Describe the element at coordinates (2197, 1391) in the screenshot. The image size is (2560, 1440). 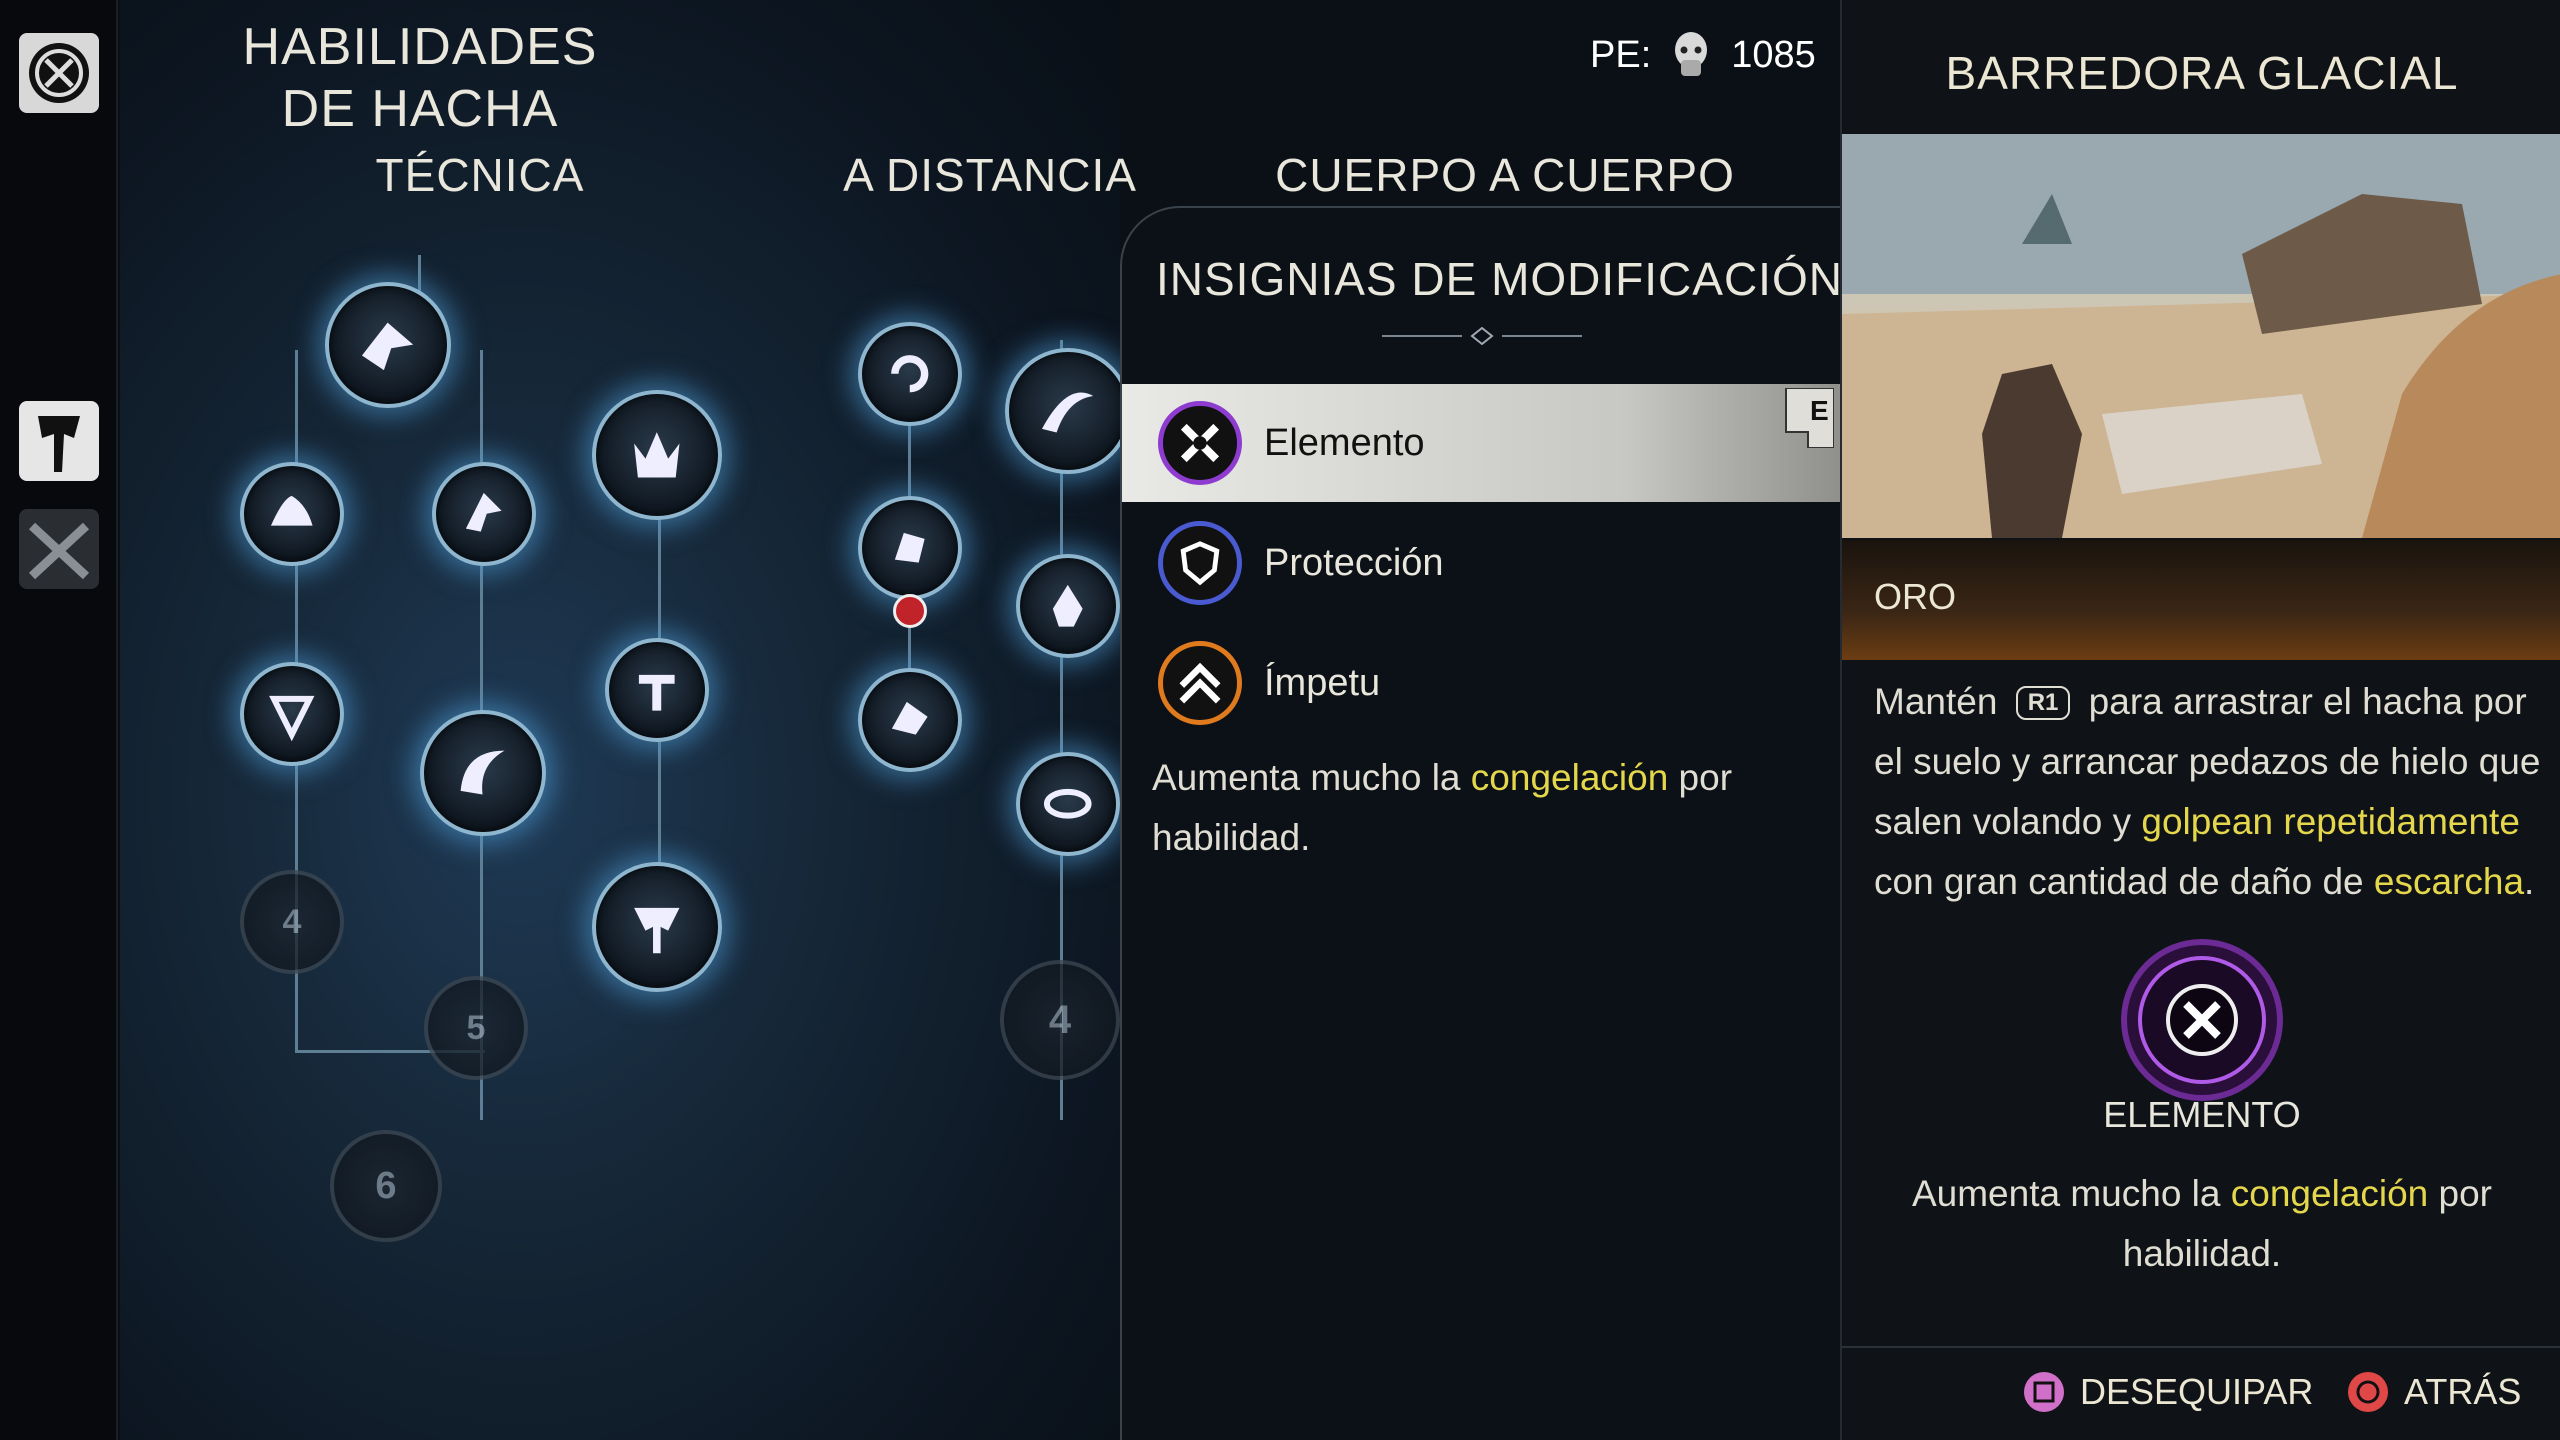
I see `unequip-label: DESEQUIPAR` at that location.